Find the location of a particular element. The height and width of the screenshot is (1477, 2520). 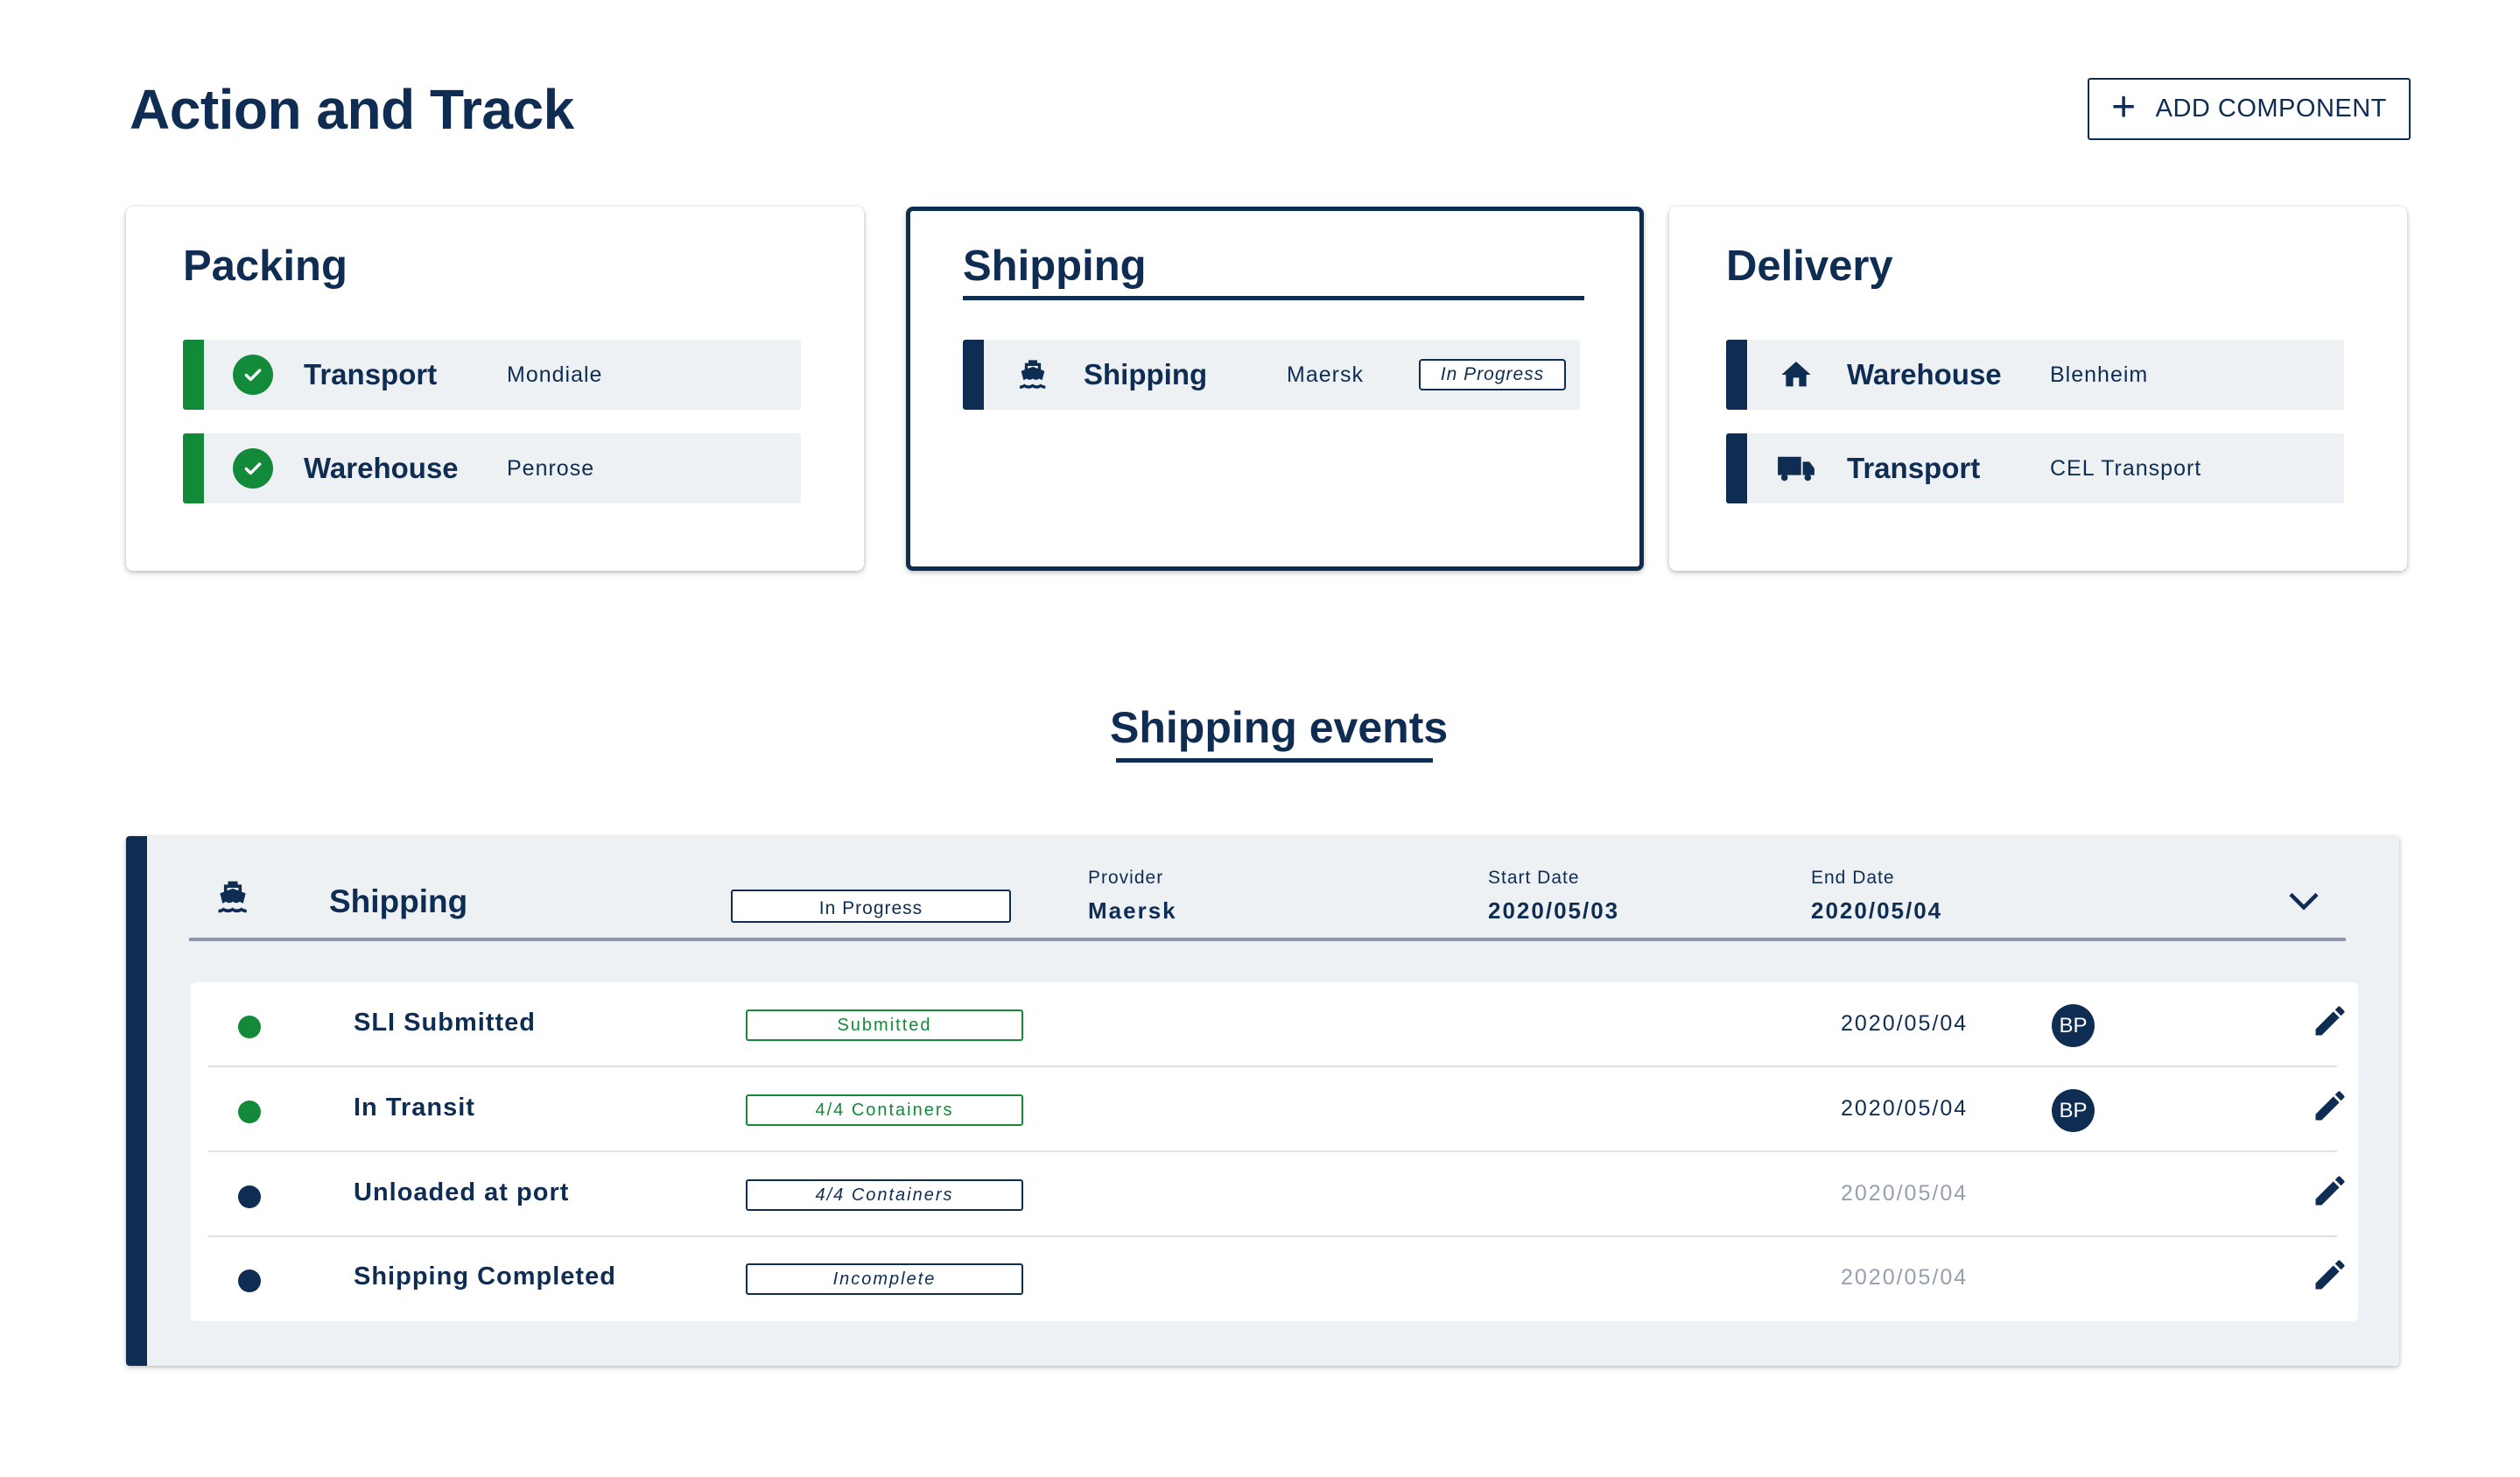

add-component-button: + ADD COMPONENT is located at coordinates (2249, 109).